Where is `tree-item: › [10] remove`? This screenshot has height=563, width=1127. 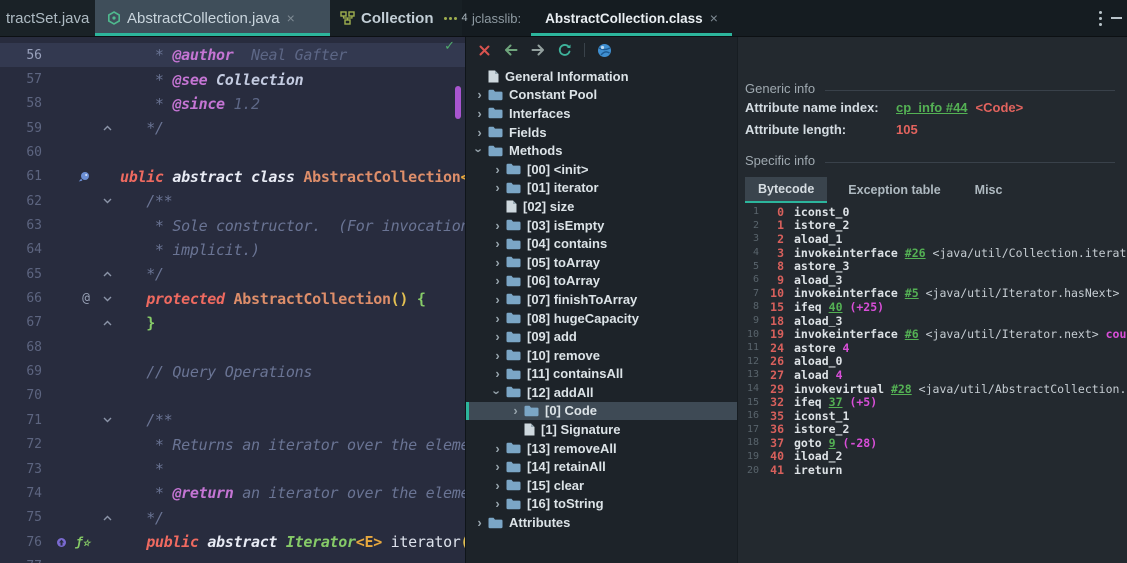
tree-item: › [10] remove is located at coordinates (601, 355).